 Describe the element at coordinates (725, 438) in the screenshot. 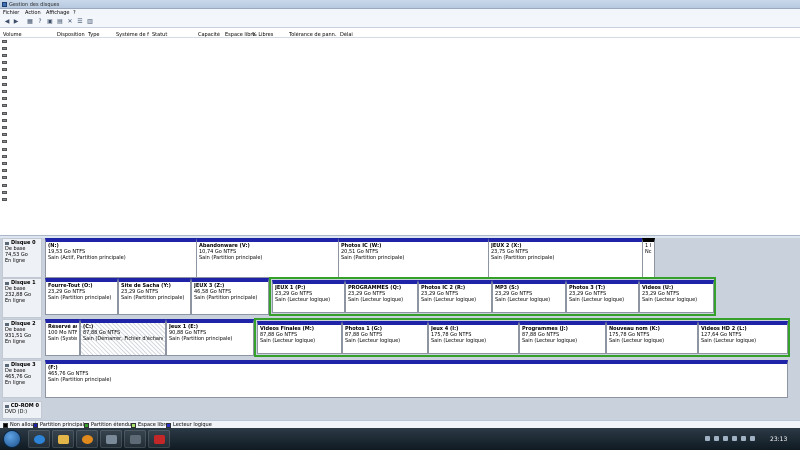

I see `tray-volume-icon` at that location.